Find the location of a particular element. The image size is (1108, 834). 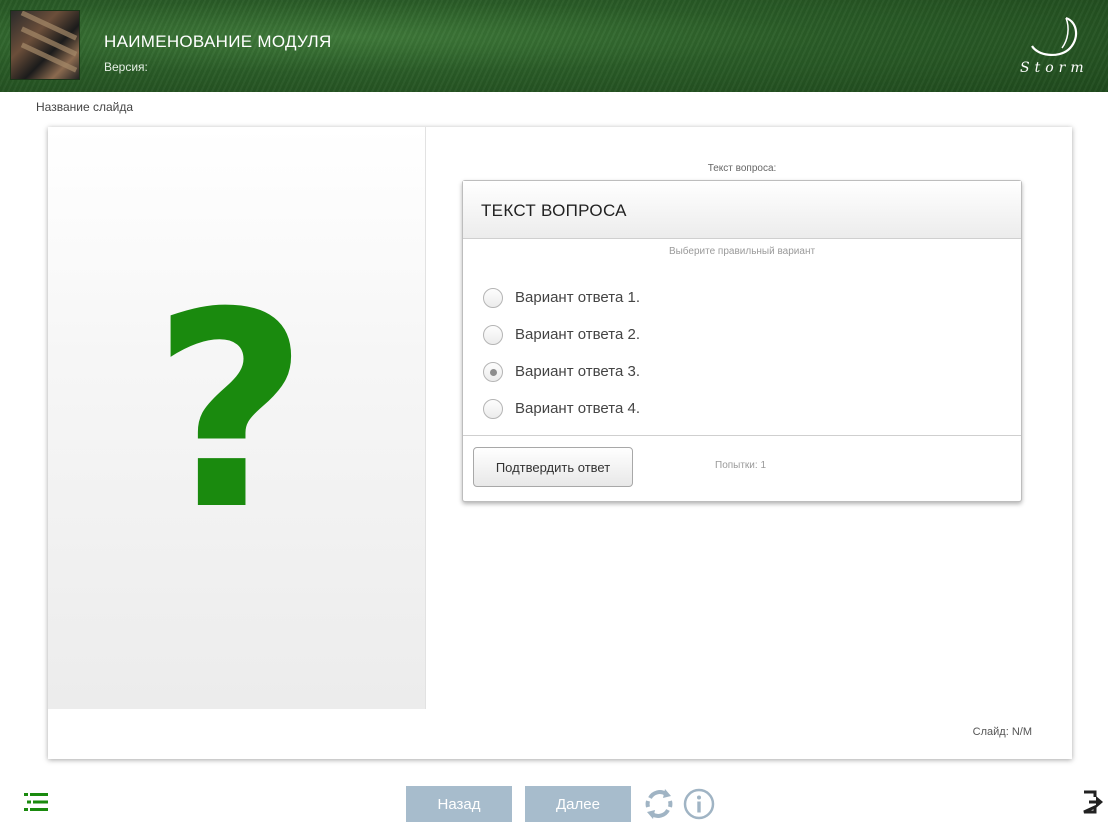

menu-list-icon is located at coordinates (36, 802).